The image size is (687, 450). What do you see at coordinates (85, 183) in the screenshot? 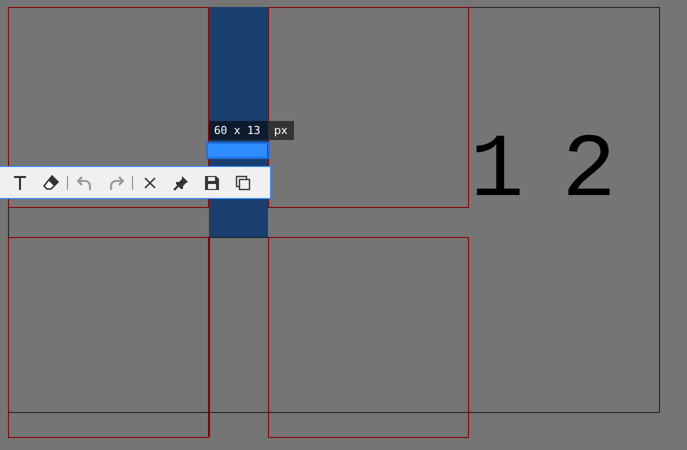
I see `undo-icon` at bounding box center [85, 183].